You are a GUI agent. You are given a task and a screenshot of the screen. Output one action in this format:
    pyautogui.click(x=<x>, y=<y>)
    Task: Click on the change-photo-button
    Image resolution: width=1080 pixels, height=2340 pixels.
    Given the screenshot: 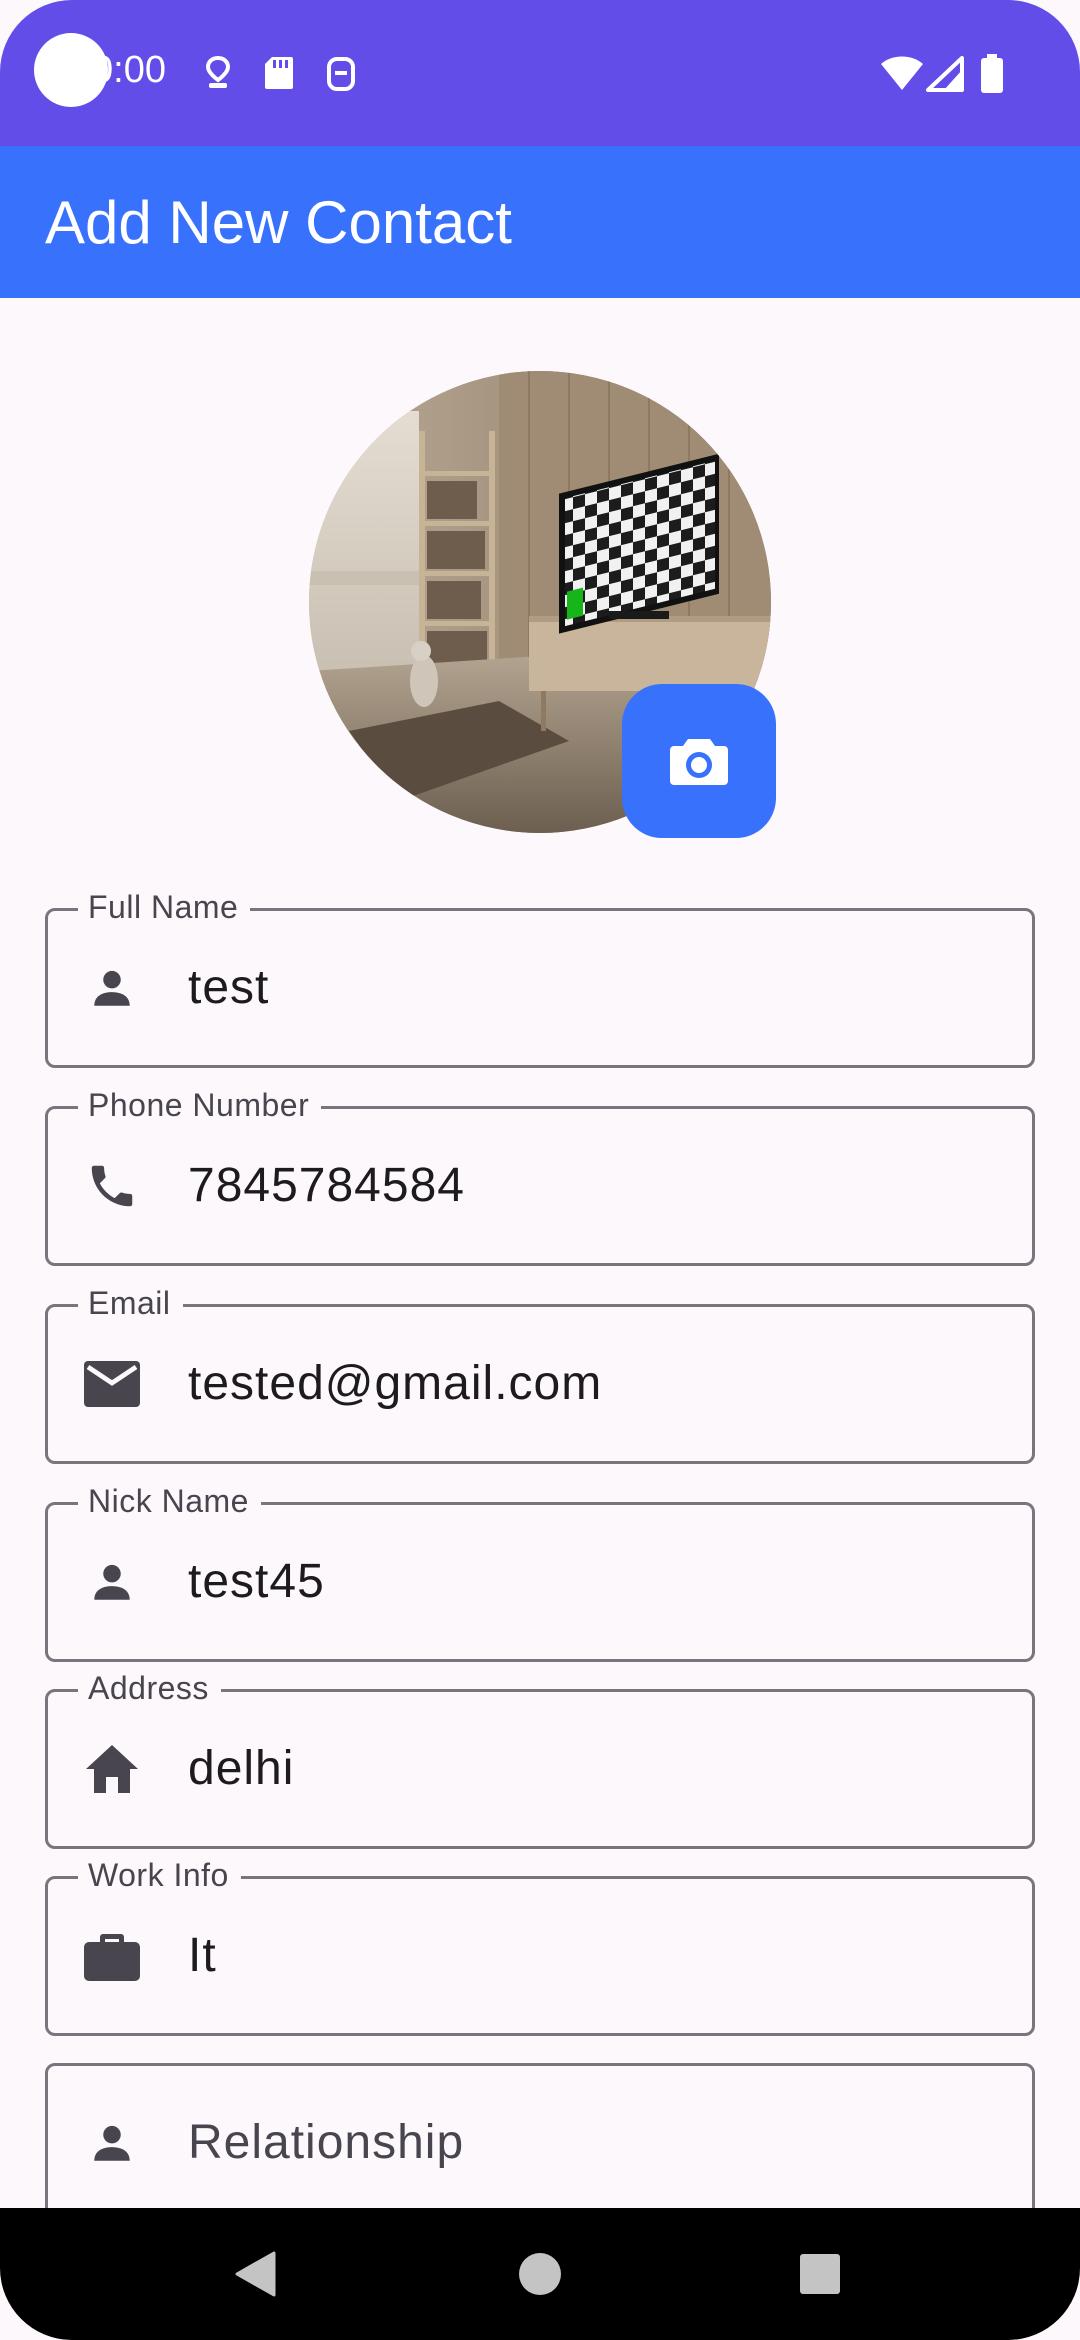 What is the action you would take?
    pyautogui.click(x=699, y=761)
    